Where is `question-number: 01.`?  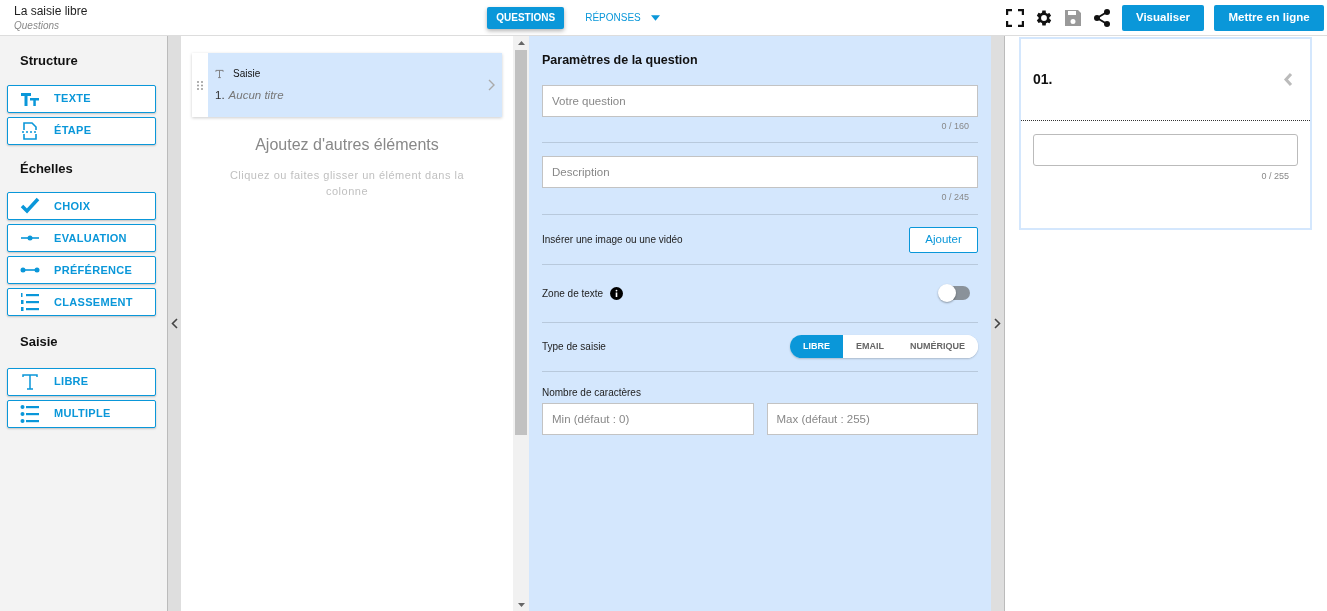 question-number: 01. is located at coordinates (1043, 79).